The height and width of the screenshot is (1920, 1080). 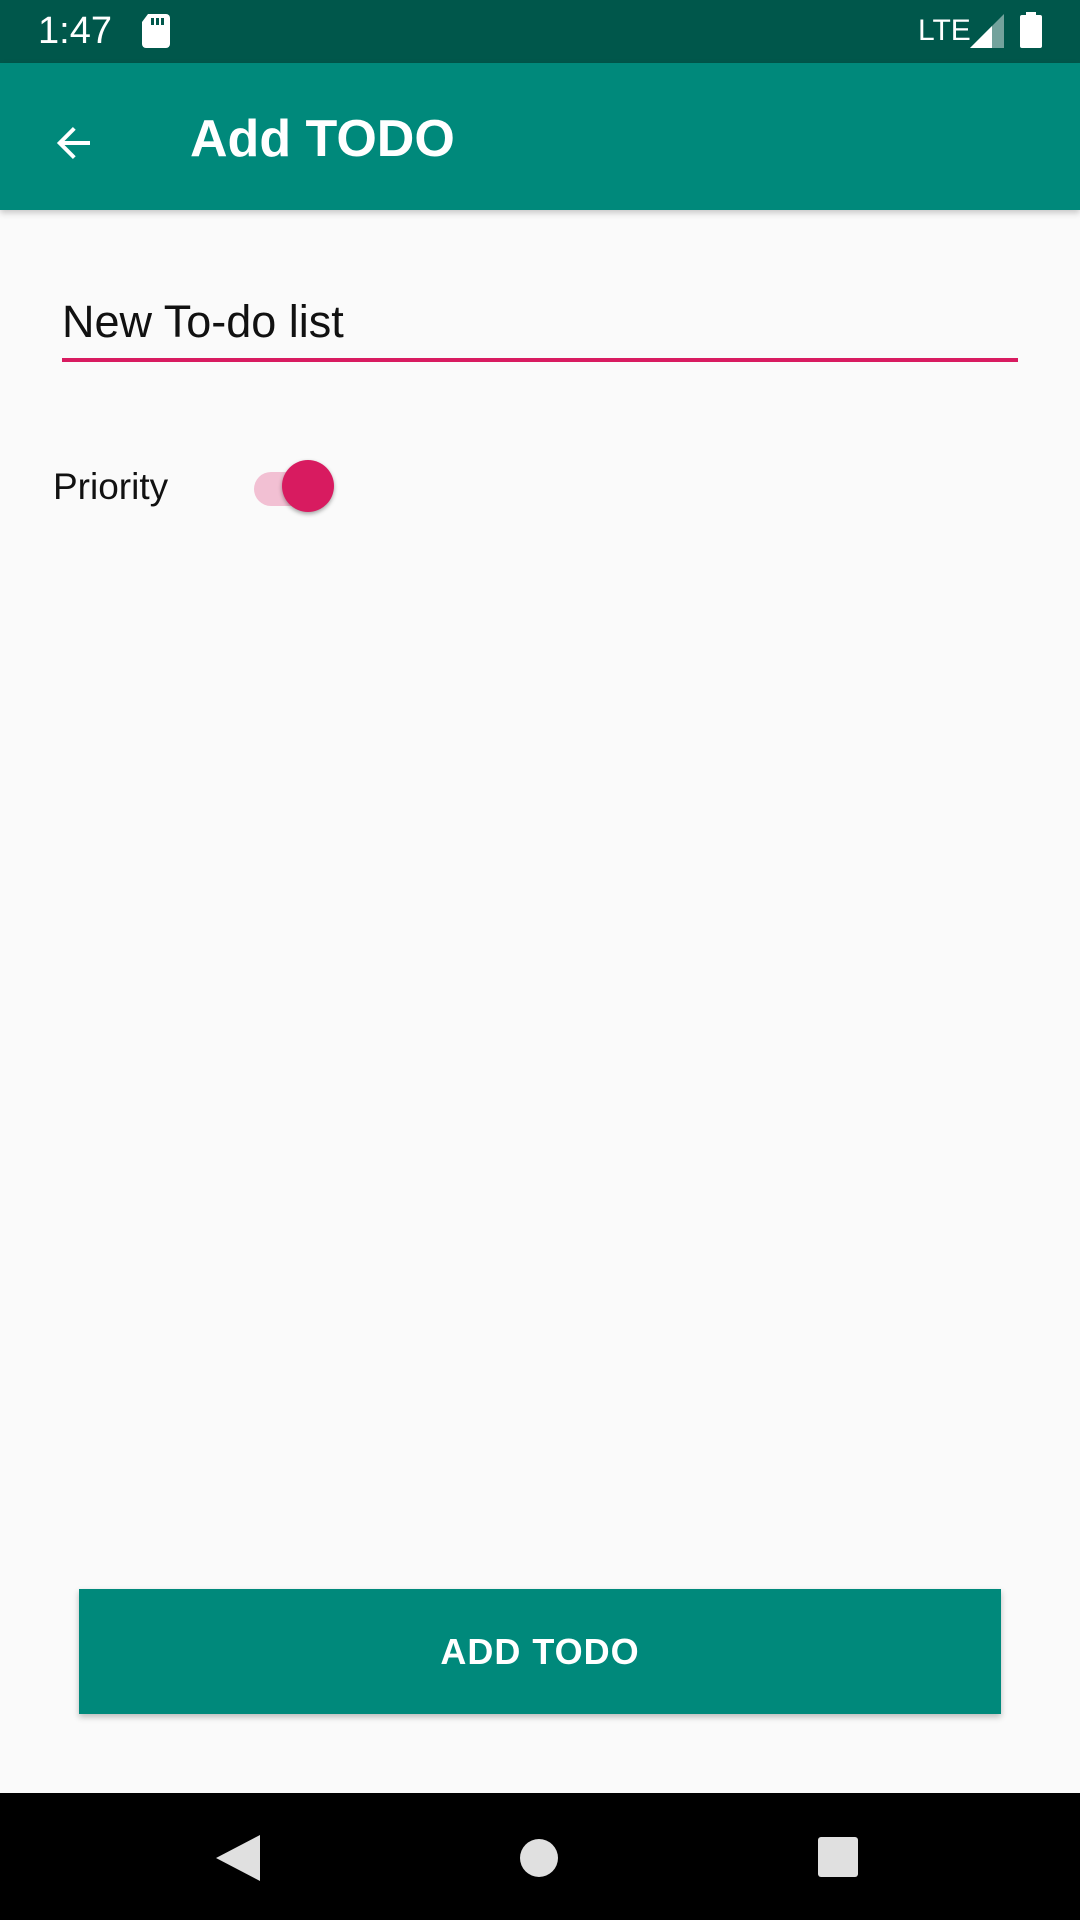 What do you see at coordinates (987, 31) in the screenshot?
I see `signal-icon` at bounding box center [987, 31].